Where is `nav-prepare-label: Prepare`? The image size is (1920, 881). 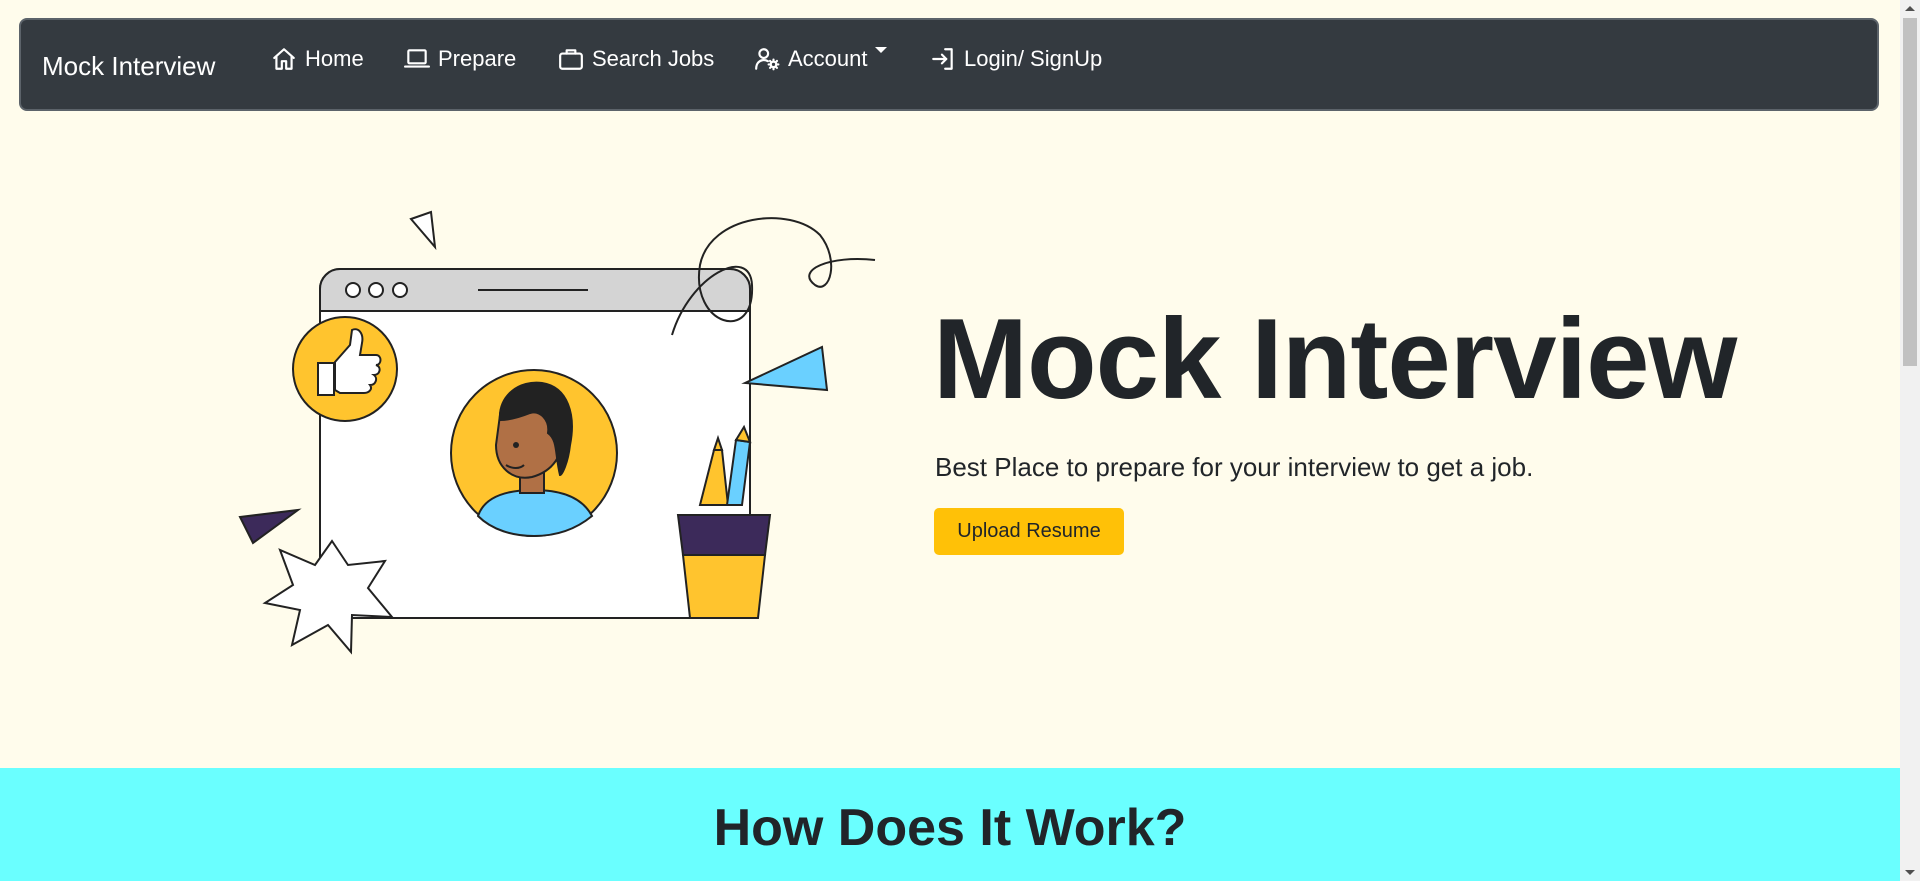 nav-prepare-label: Prepare is located at coordinates (477, 58).